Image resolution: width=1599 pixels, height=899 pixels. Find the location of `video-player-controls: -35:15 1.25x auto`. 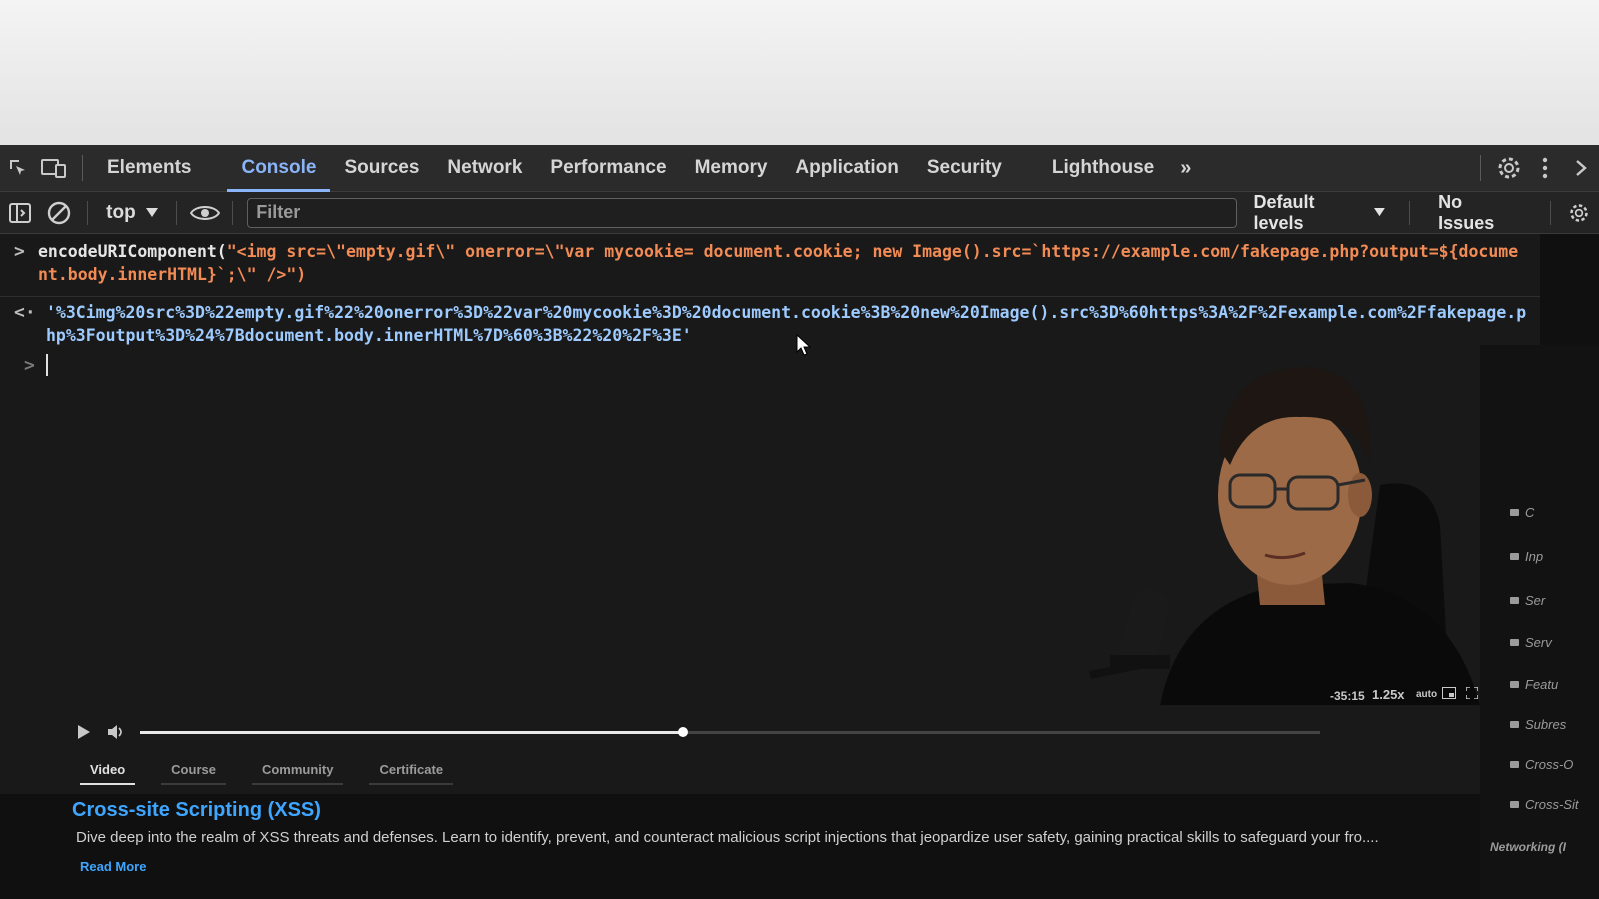

video-player-controls: -35:15 1.25x auto is located at coordinates (780, 716).